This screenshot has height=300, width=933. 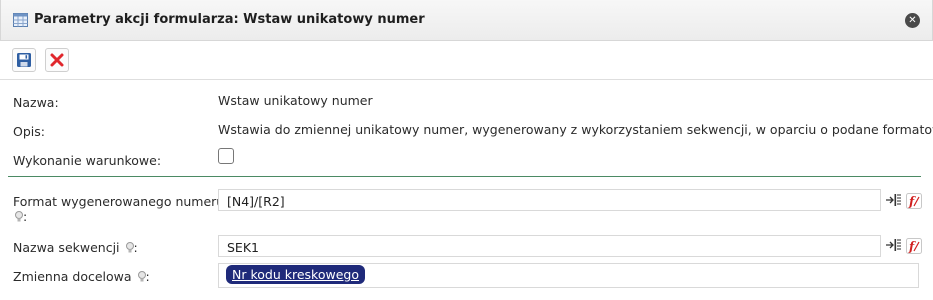 I want to click on target-variable-tag: Nr kodu kreskowego, so click(x=295, y=274).